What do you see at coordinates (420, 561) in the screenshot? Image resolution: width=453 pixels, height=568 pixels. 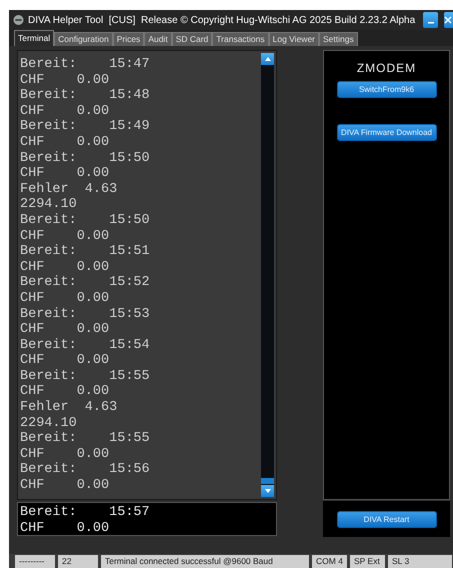 I see `status-field: SL 3` at bounding box center [420, 561].